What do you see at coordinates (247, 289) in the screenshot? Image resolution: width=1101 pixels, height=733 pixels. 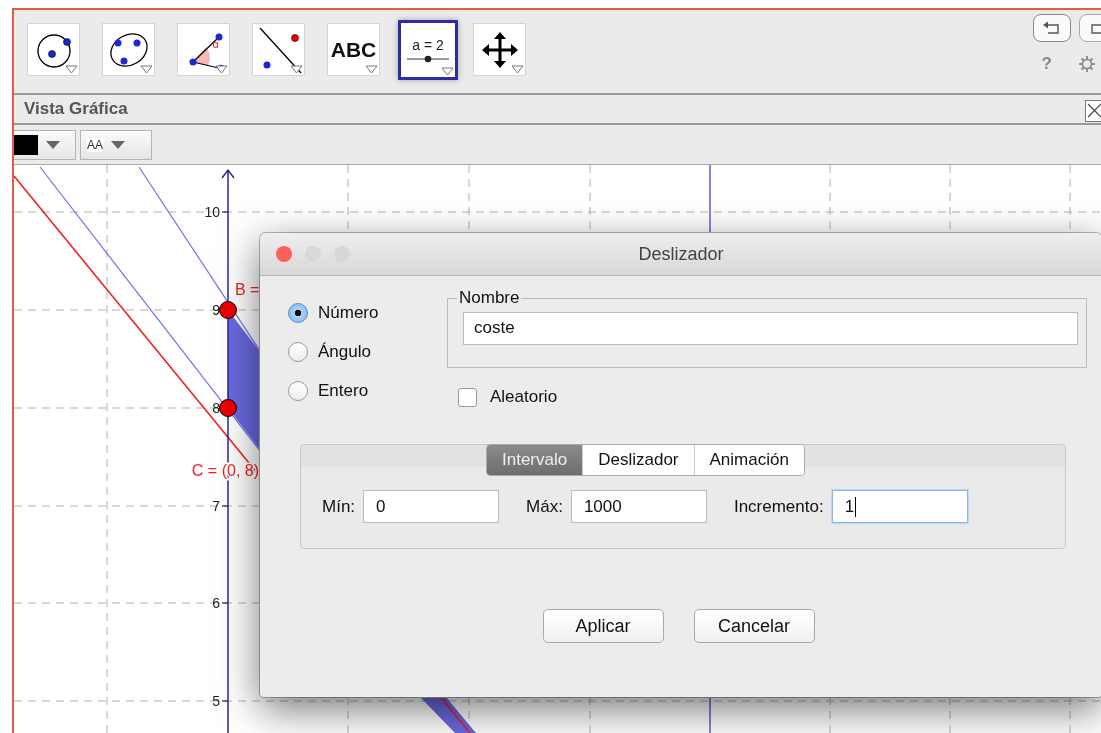 I see `point-label: B =` at bounding box center [247, 289].